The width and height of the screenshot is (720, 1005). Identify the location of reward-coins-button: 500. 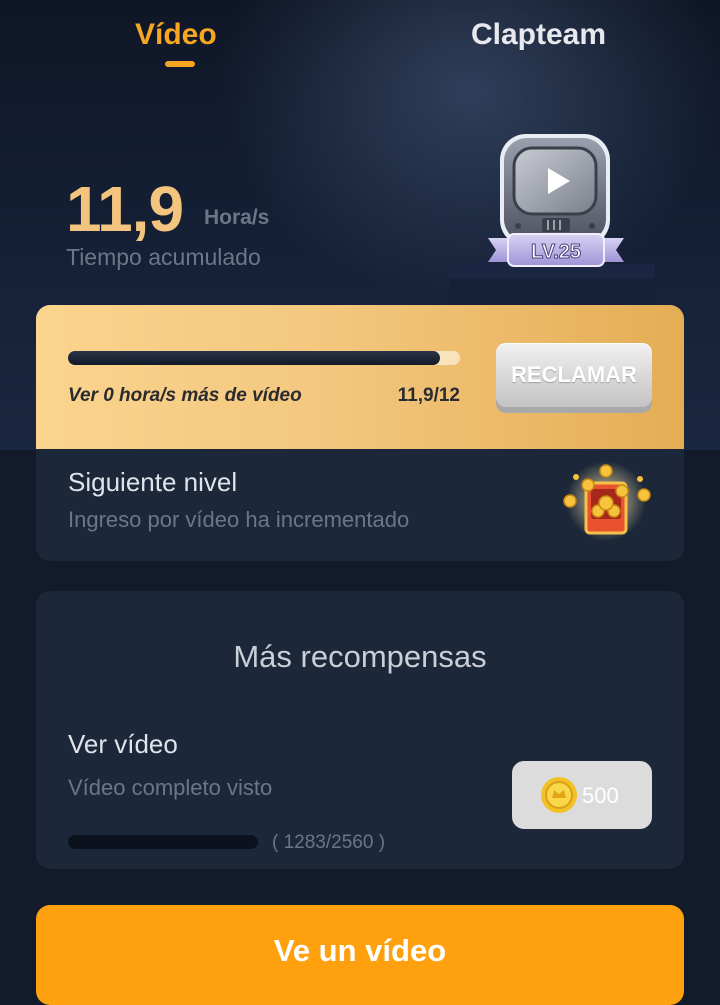
(582, 795).